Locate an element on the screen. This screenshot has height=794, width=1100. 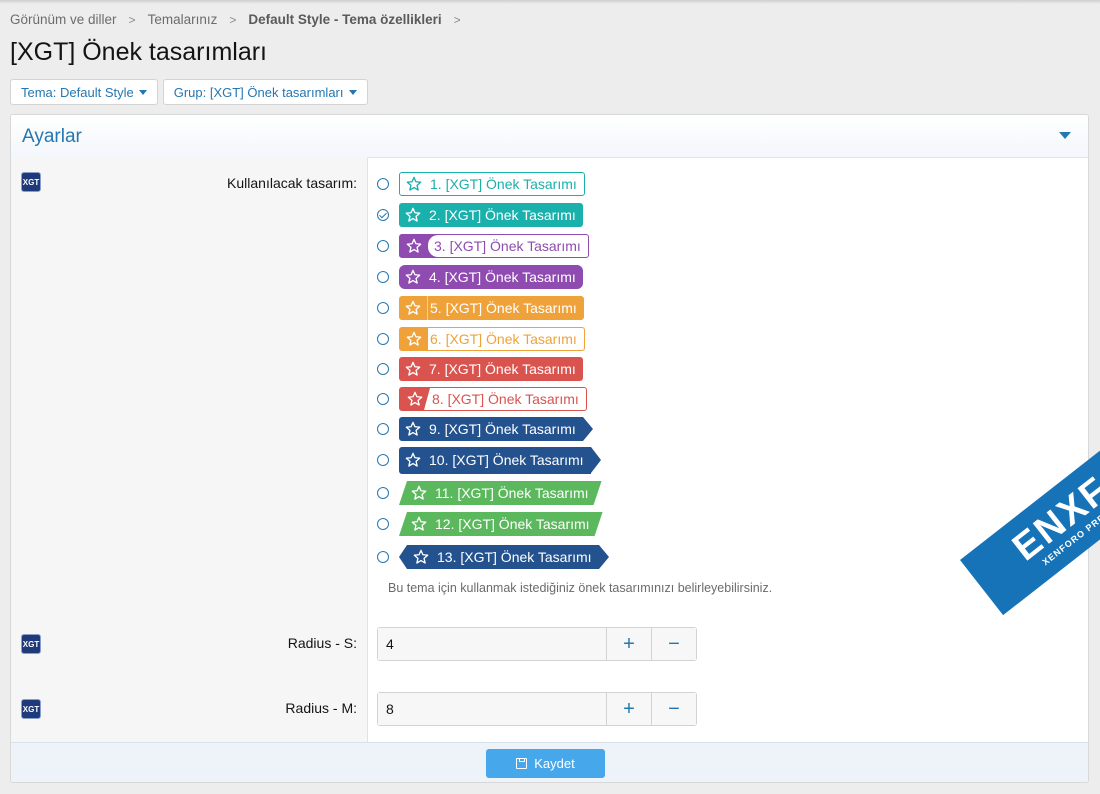
prefix-label-11: 11. [XGT] Önek Tasarımı is located at coordinates (500, 493).